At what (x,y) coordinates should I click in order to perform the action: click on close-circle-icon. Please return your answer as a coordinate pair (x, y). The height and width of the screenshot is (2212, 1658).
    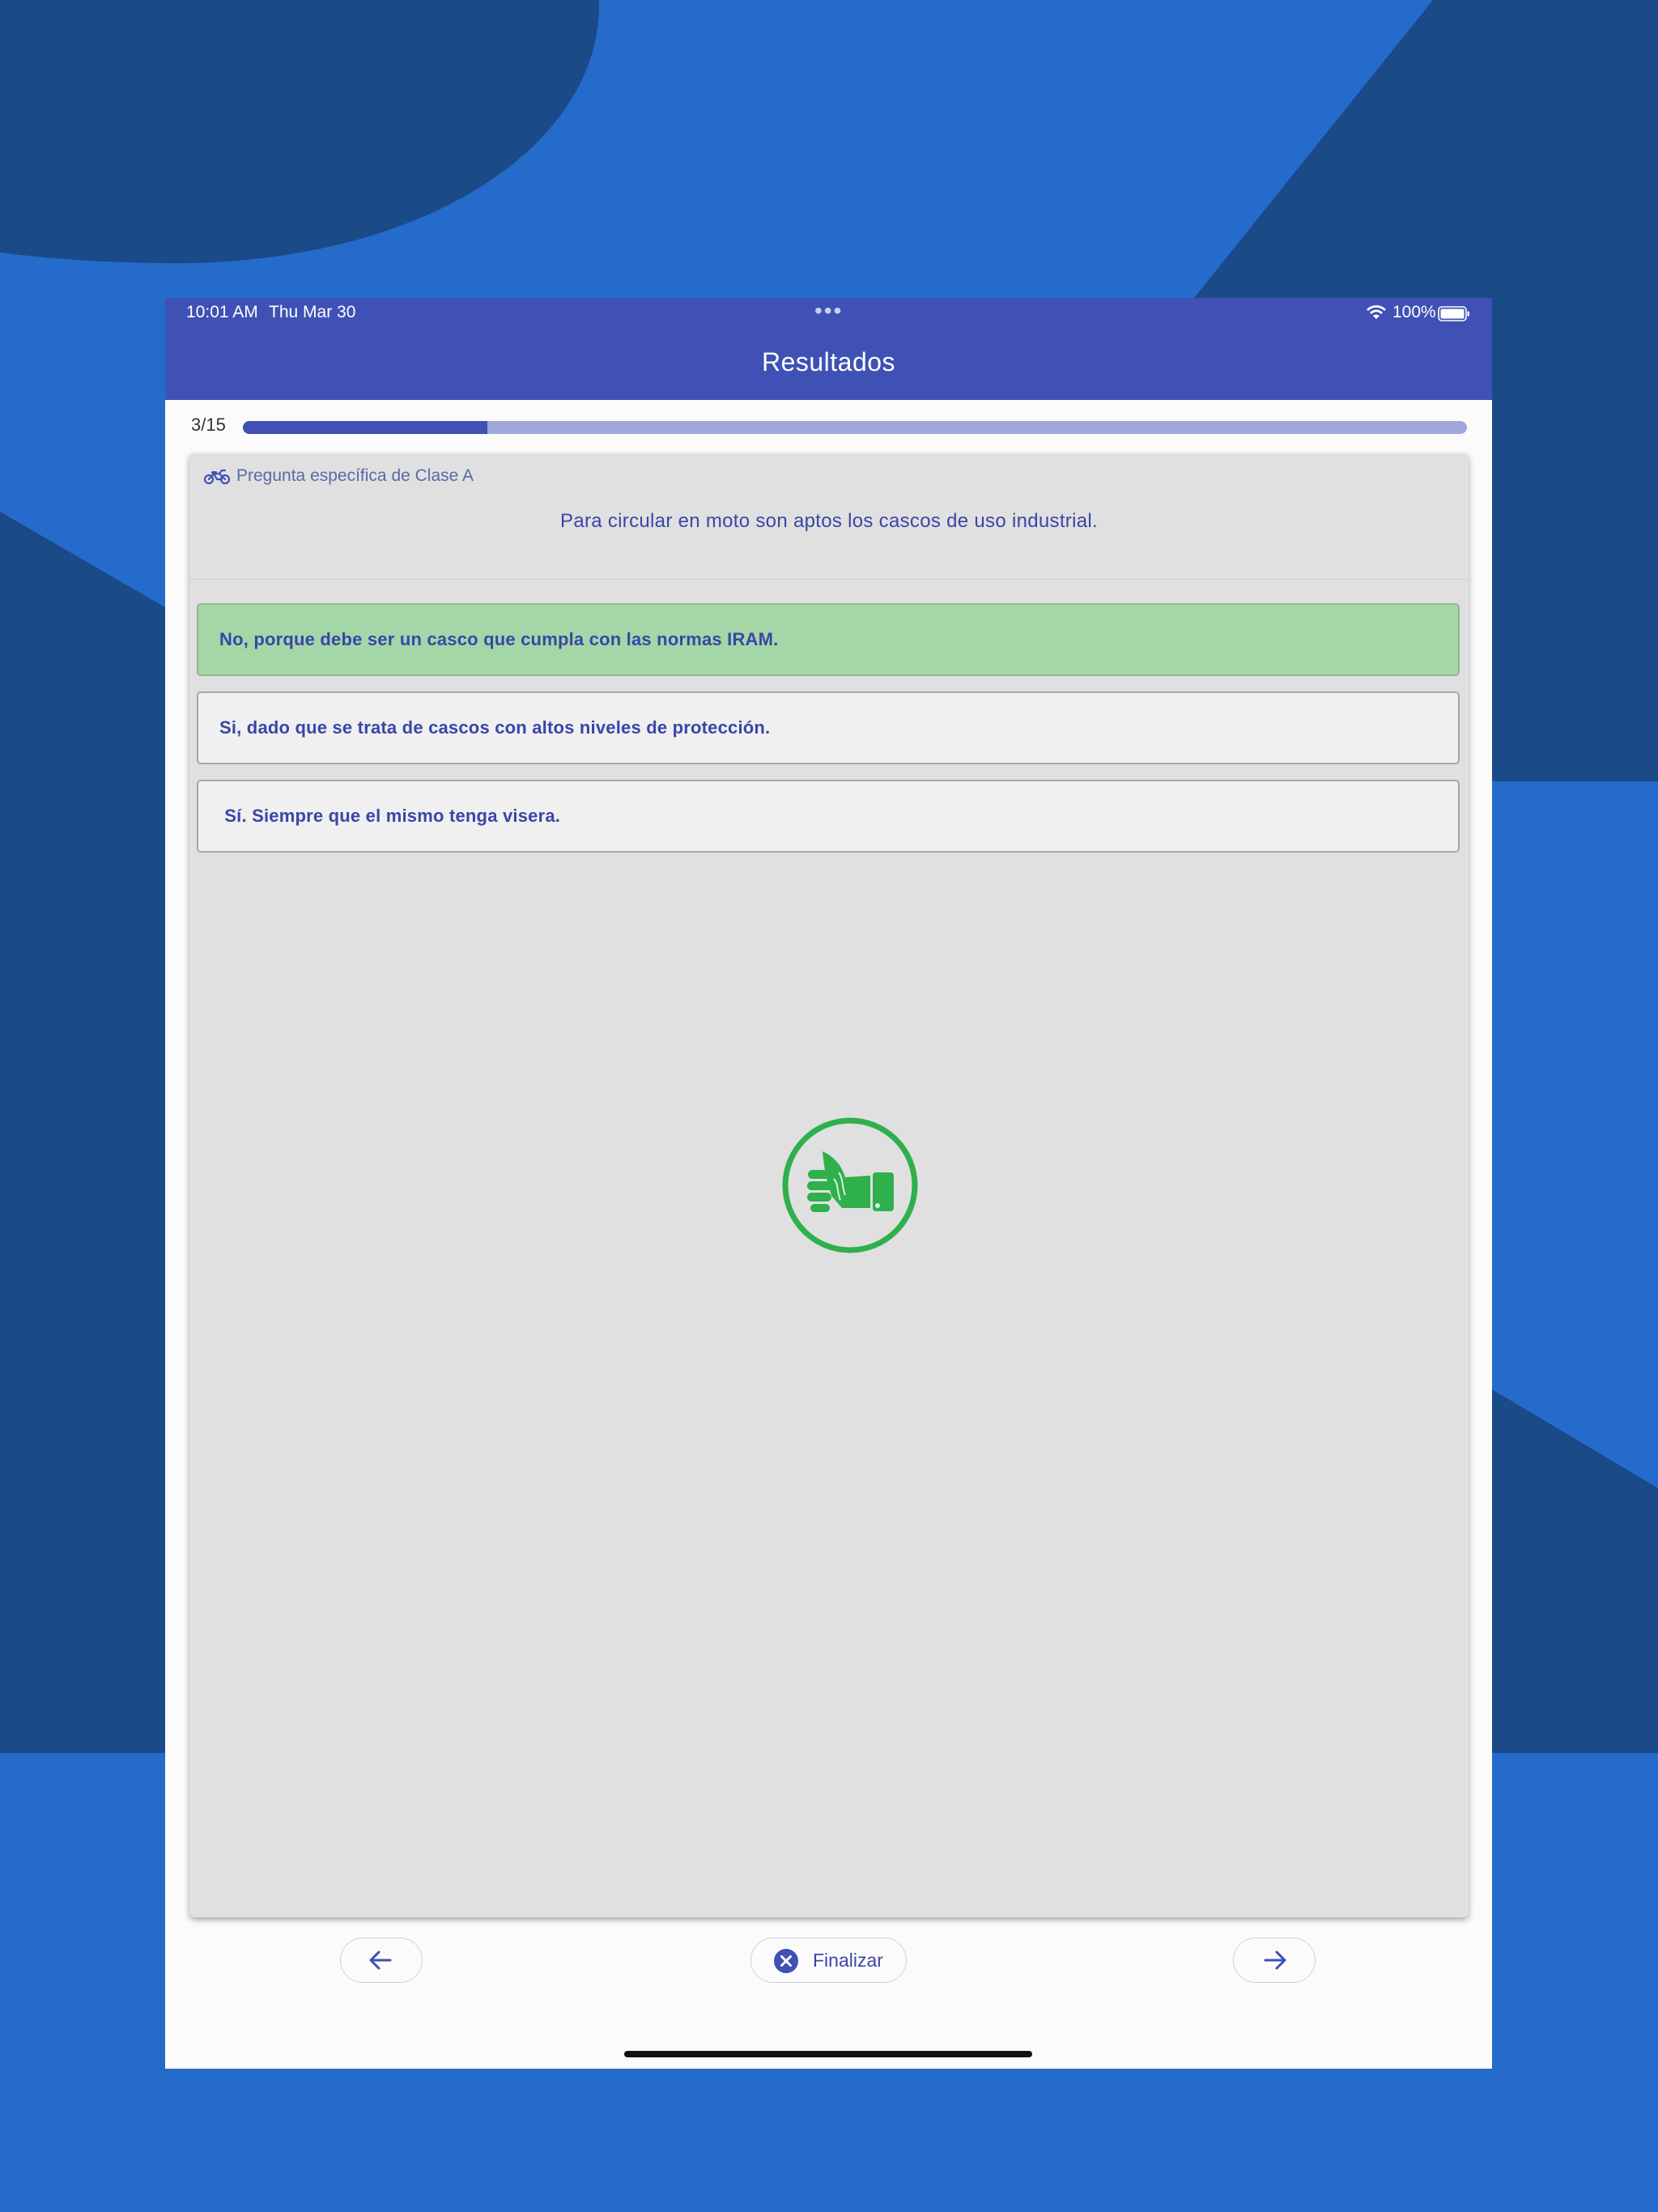
    Looking at the image, I should click on (786, 1961).